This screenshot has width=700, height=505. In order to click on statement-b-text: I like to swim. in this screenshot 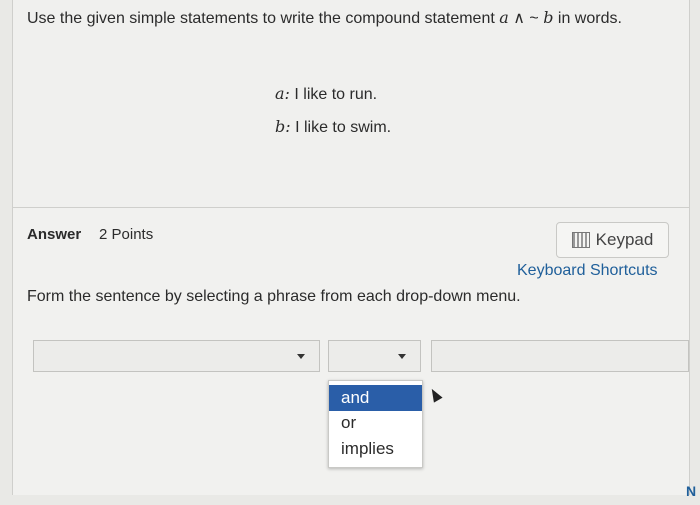, I will do `click(341, 127)`.